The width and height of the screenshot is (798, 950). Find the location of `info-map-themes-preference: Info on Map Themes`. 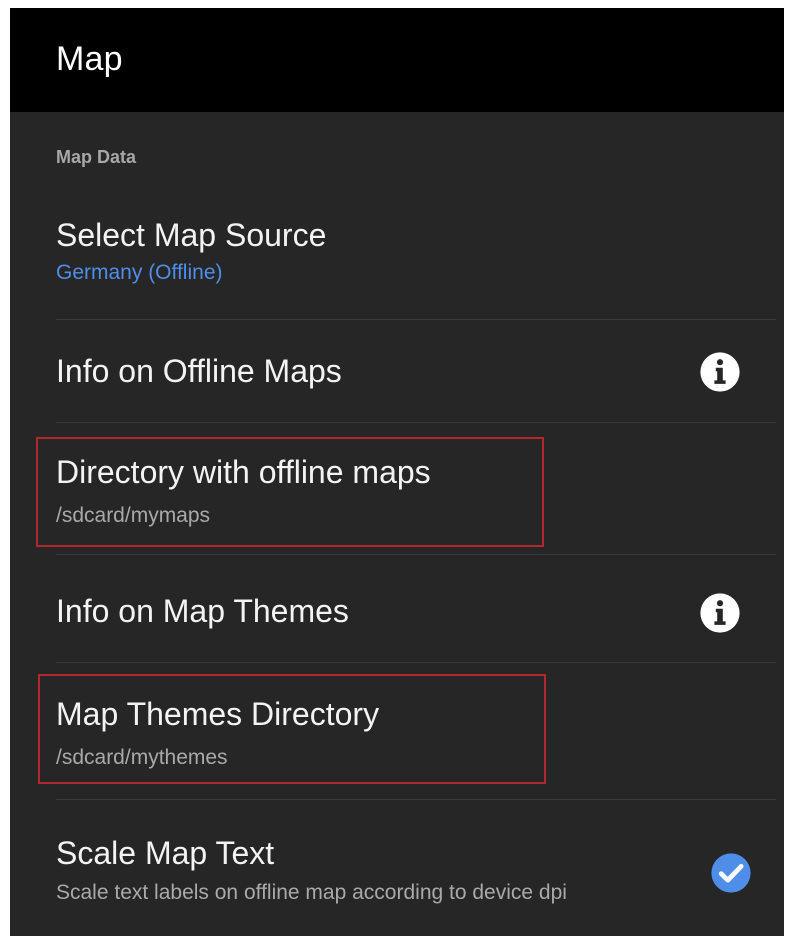

info-map-themes-preference: Info on Map Themes is located at coordinates (397, 608).